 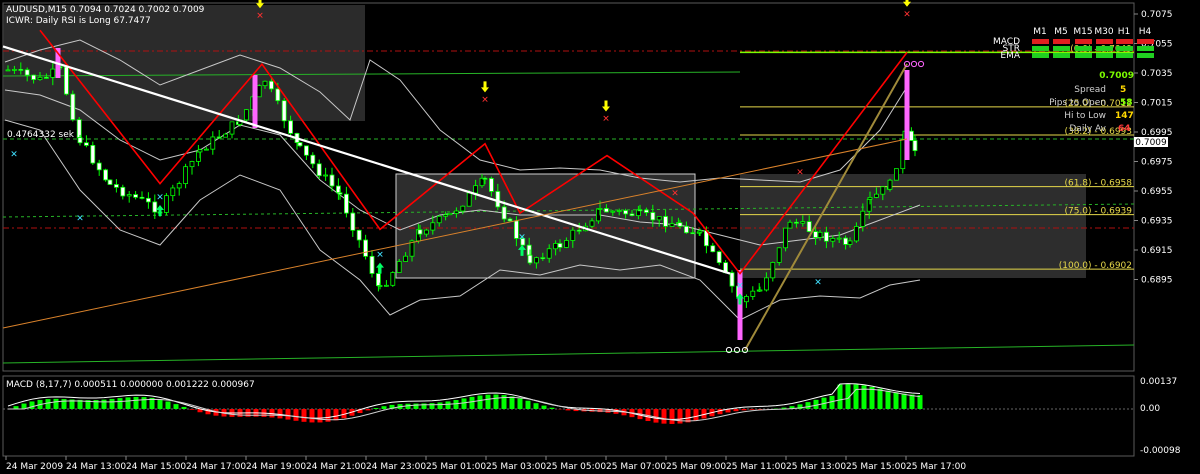 What do you see at coordinates (456, 467) in the screenshot?
I see `x-tick-label: 25 Mar 01:00` at bounding box center [456, 467].